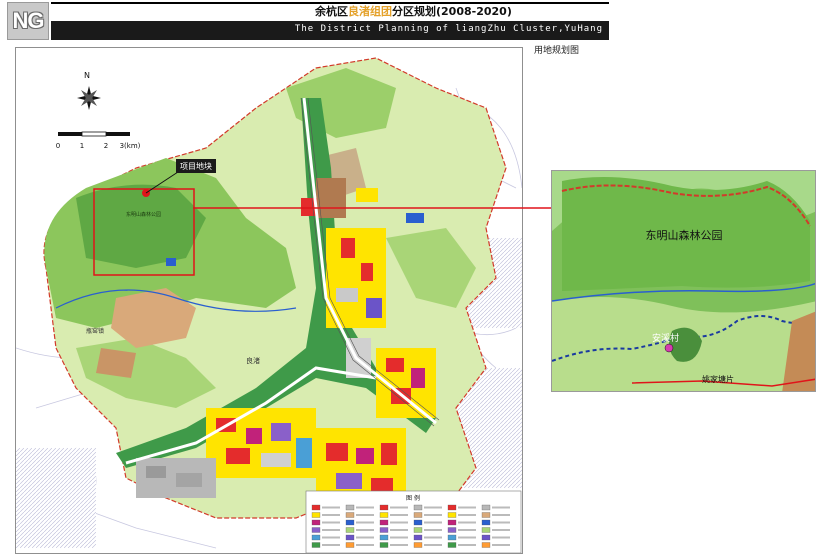 Image resolution: width=829 pixels, height=558 pixels. I want to click on place-label-pingyao: 瓶窑镇, so click(95, 331).